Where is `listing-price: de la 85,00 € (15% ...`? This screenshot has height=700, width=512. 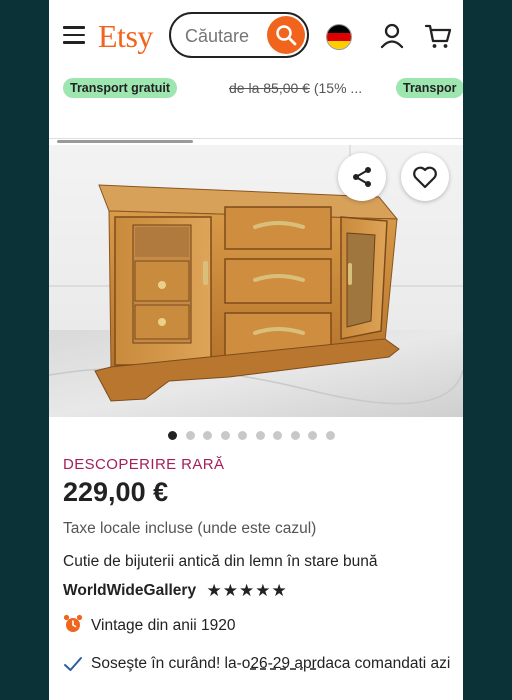
listing-price: de la 85,00 € (15% ... is located at coordinates (295, 88).